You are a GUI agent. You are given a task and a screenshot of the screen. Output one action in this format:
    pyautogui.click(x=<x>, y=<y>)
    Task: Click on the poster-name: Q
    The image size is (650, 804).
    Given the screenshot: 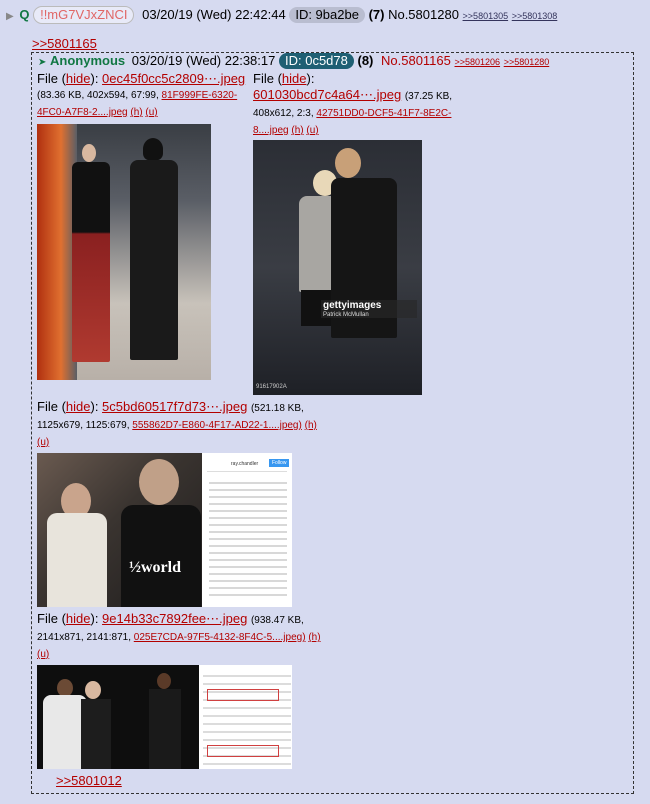 What is the action you would take?
    pyautogui.click(x=24, y=14)
    